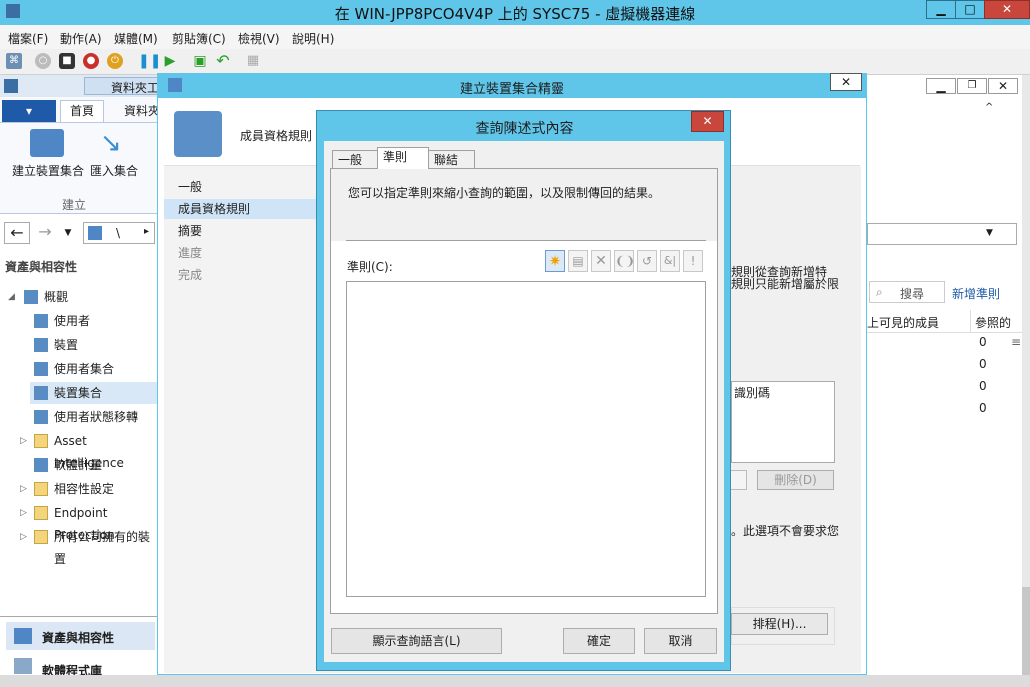 The image size is (1030, 687). What do you see at coordinates (253, 61) in the screenshot?
I see `enhanced-session-icon: ▦` at bounding box center [253, 61].